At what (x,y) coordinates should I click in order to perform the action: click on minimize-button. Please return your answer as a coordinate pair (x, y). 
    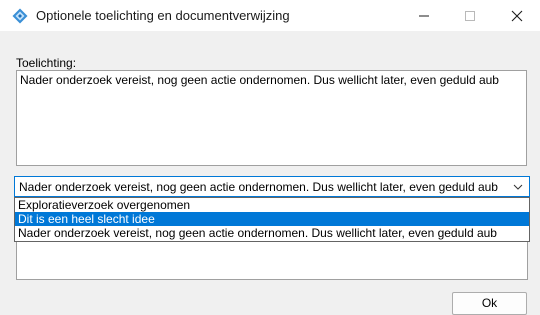
    Looking at the image, I should click on (424, 15).